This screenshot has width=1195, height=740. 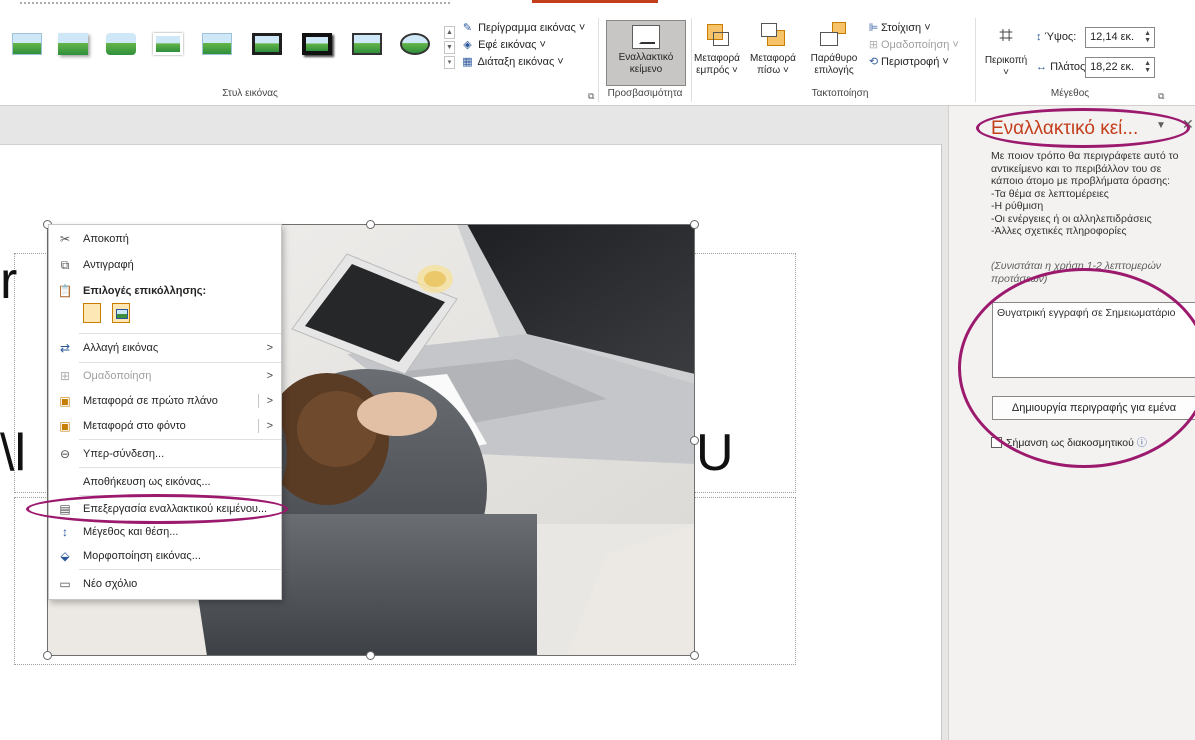 What do you see at coordinates (65, 584) in the screenshot?
I see `new-comment-icon: ▭` at bounding box center [65, 584].